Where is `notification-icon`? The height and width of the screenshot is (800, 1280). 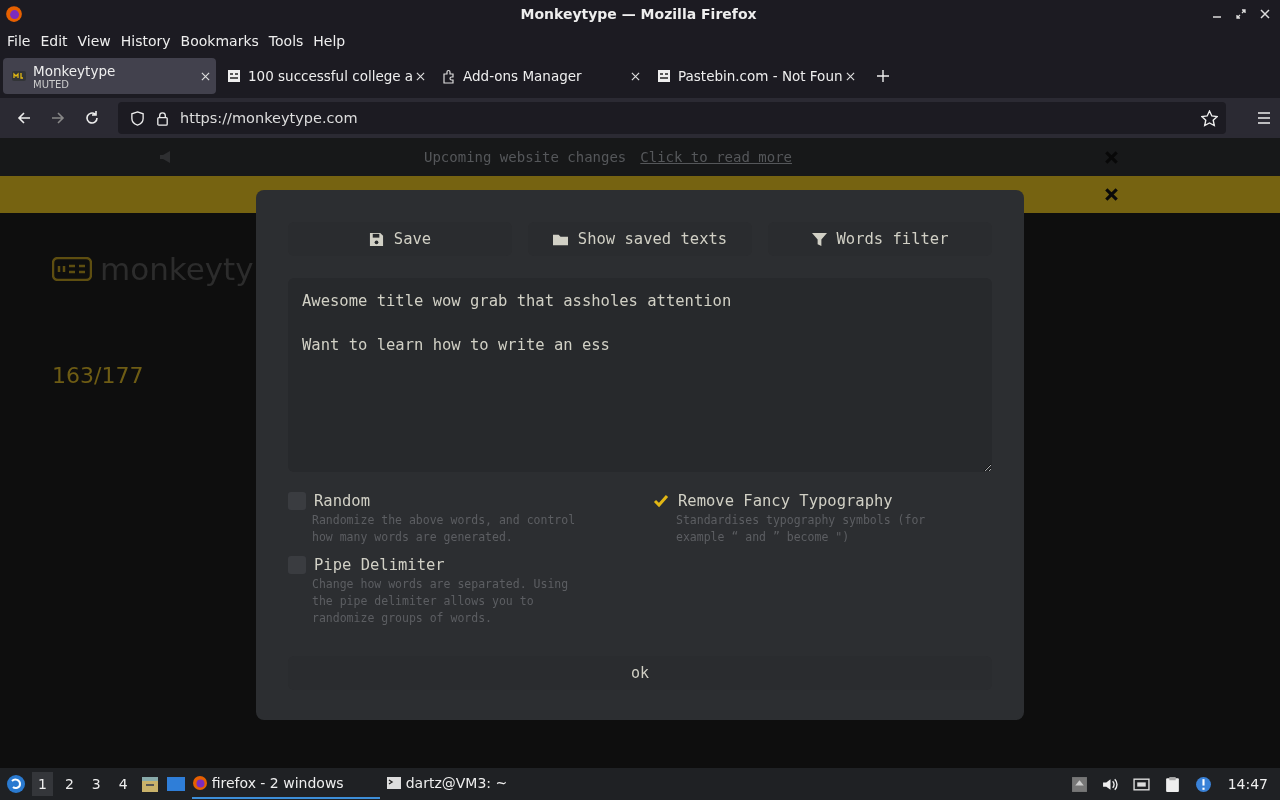
notification-icon is located at coordinates (1203, 784).